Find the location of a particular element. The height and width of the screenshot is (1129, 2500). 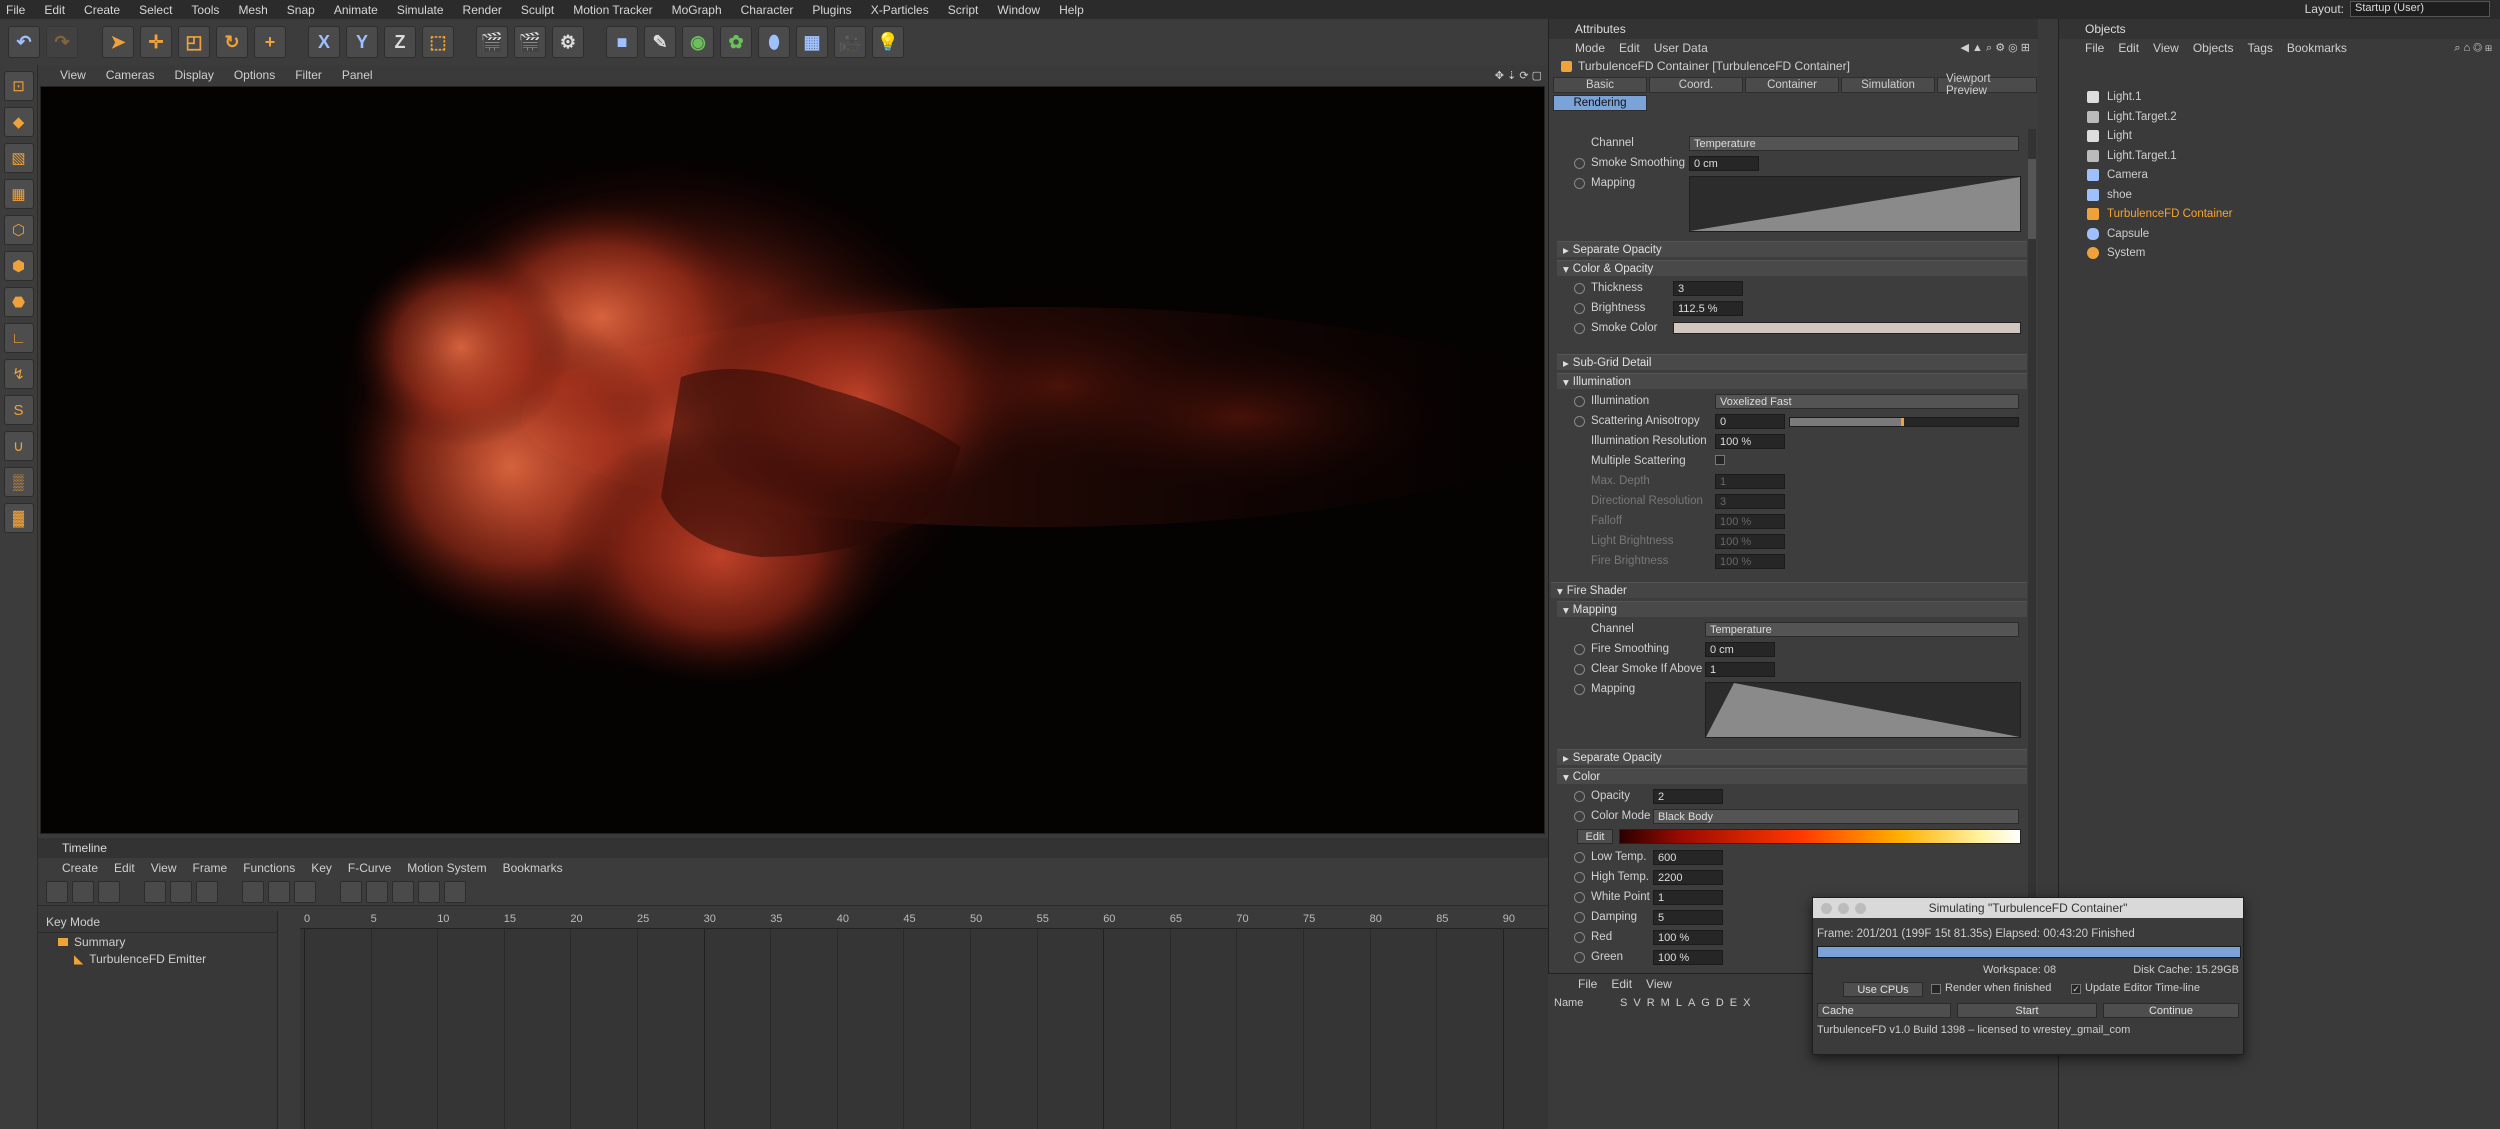

tab-simulation: Simulation is located at coordinates (1888, 85).